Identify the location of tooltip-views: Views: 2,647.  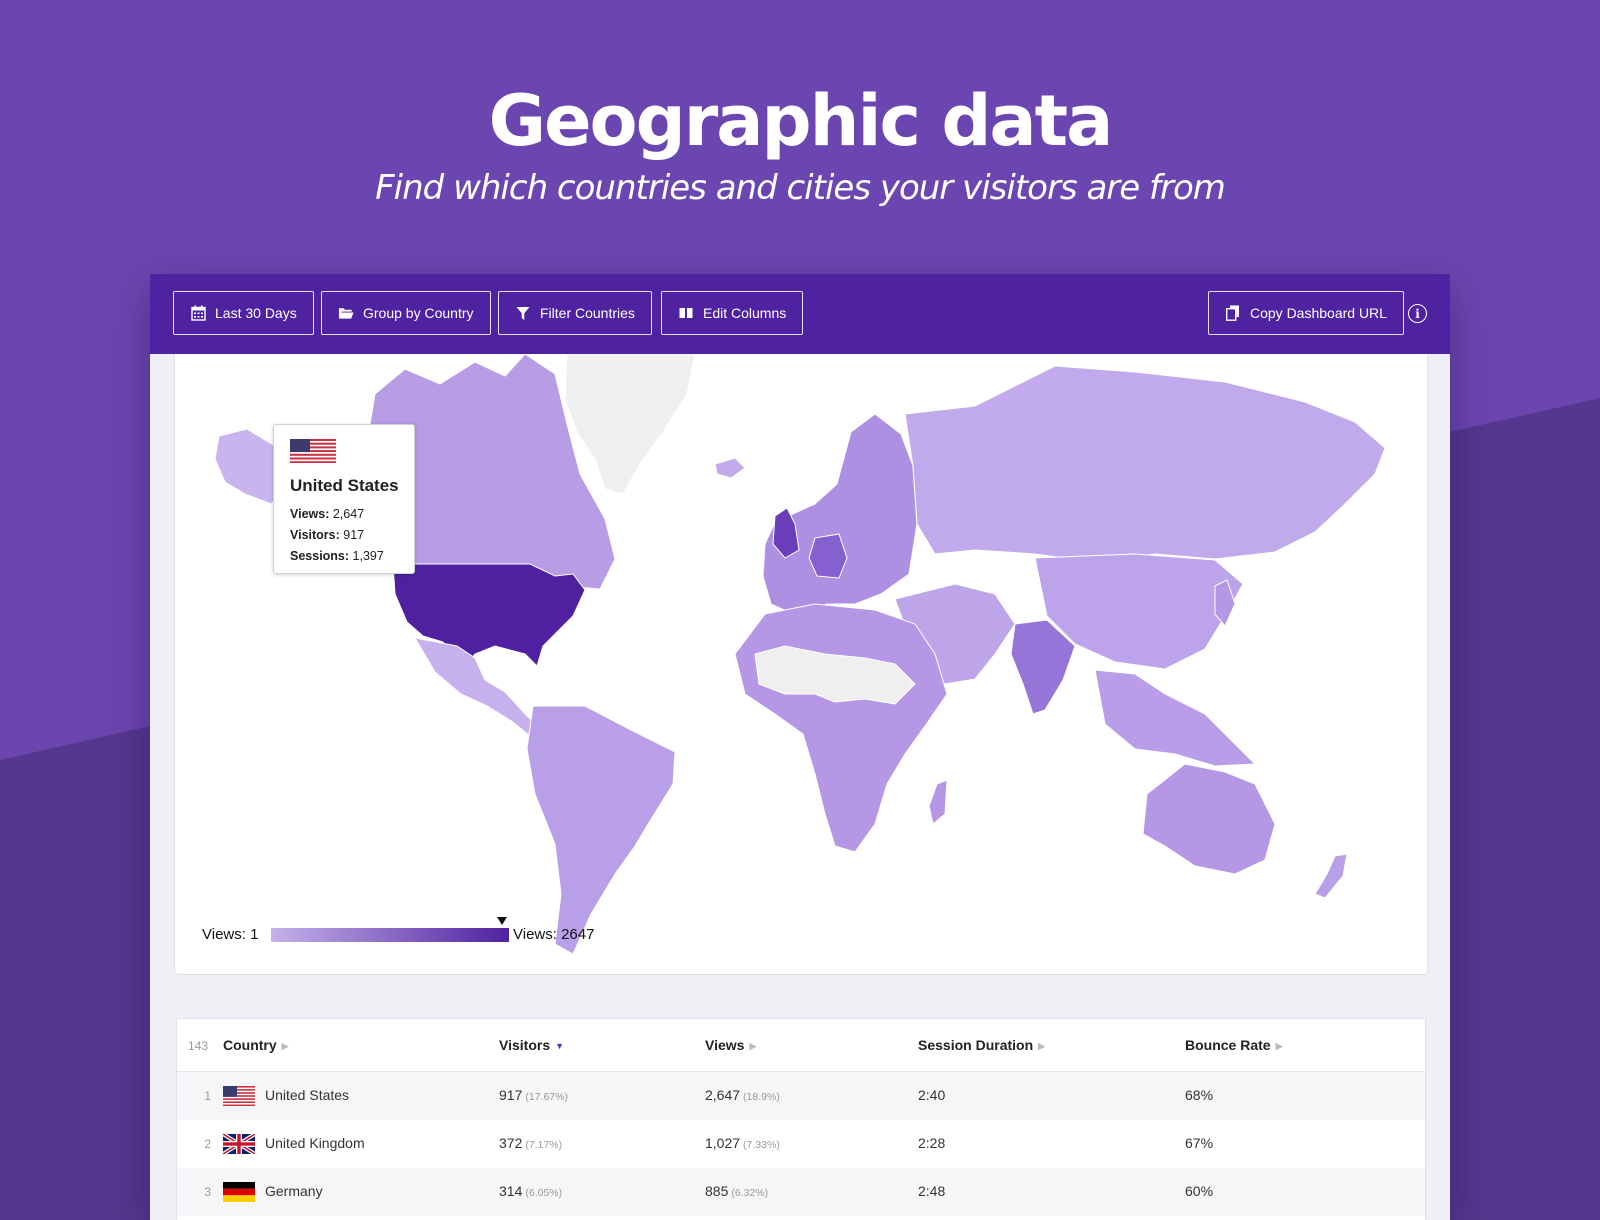
(352, 514).